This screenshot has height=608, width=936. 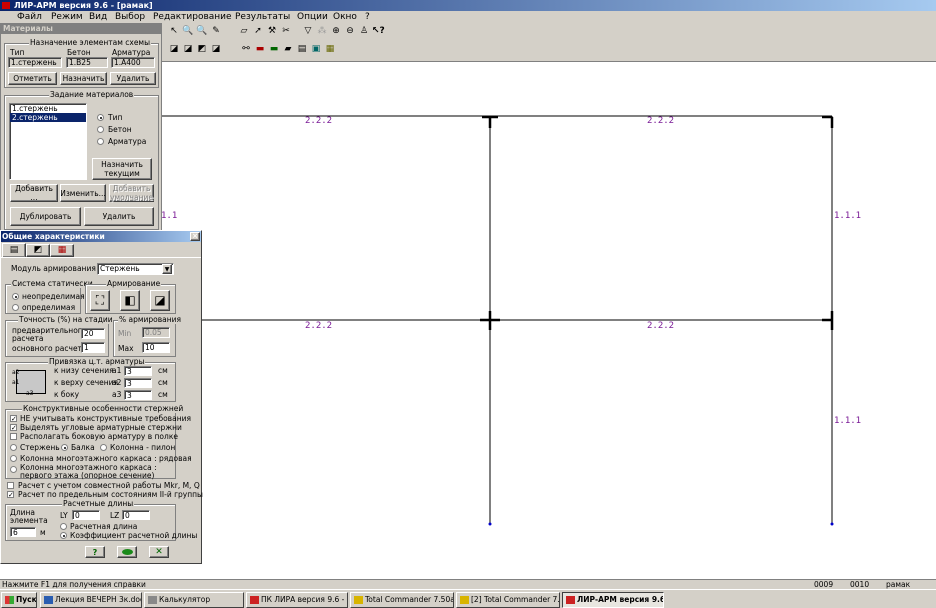 I want to click on max-input: 10, so click(x=156, y=347).